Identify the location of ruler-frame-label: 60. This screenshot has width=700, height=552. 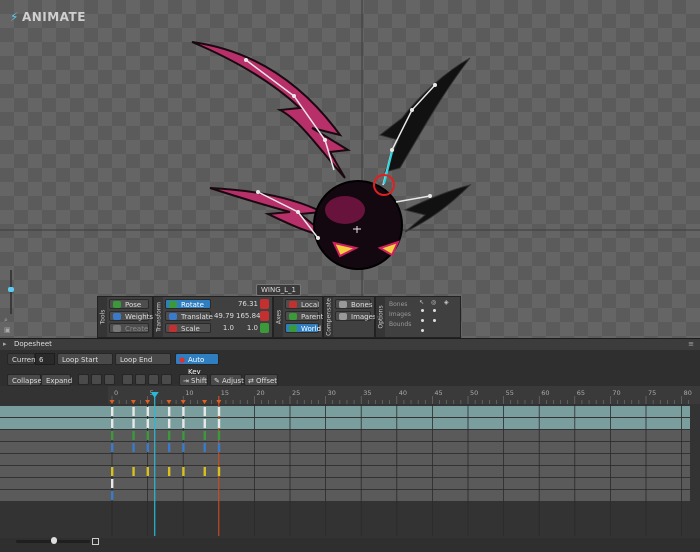
(545, 393).